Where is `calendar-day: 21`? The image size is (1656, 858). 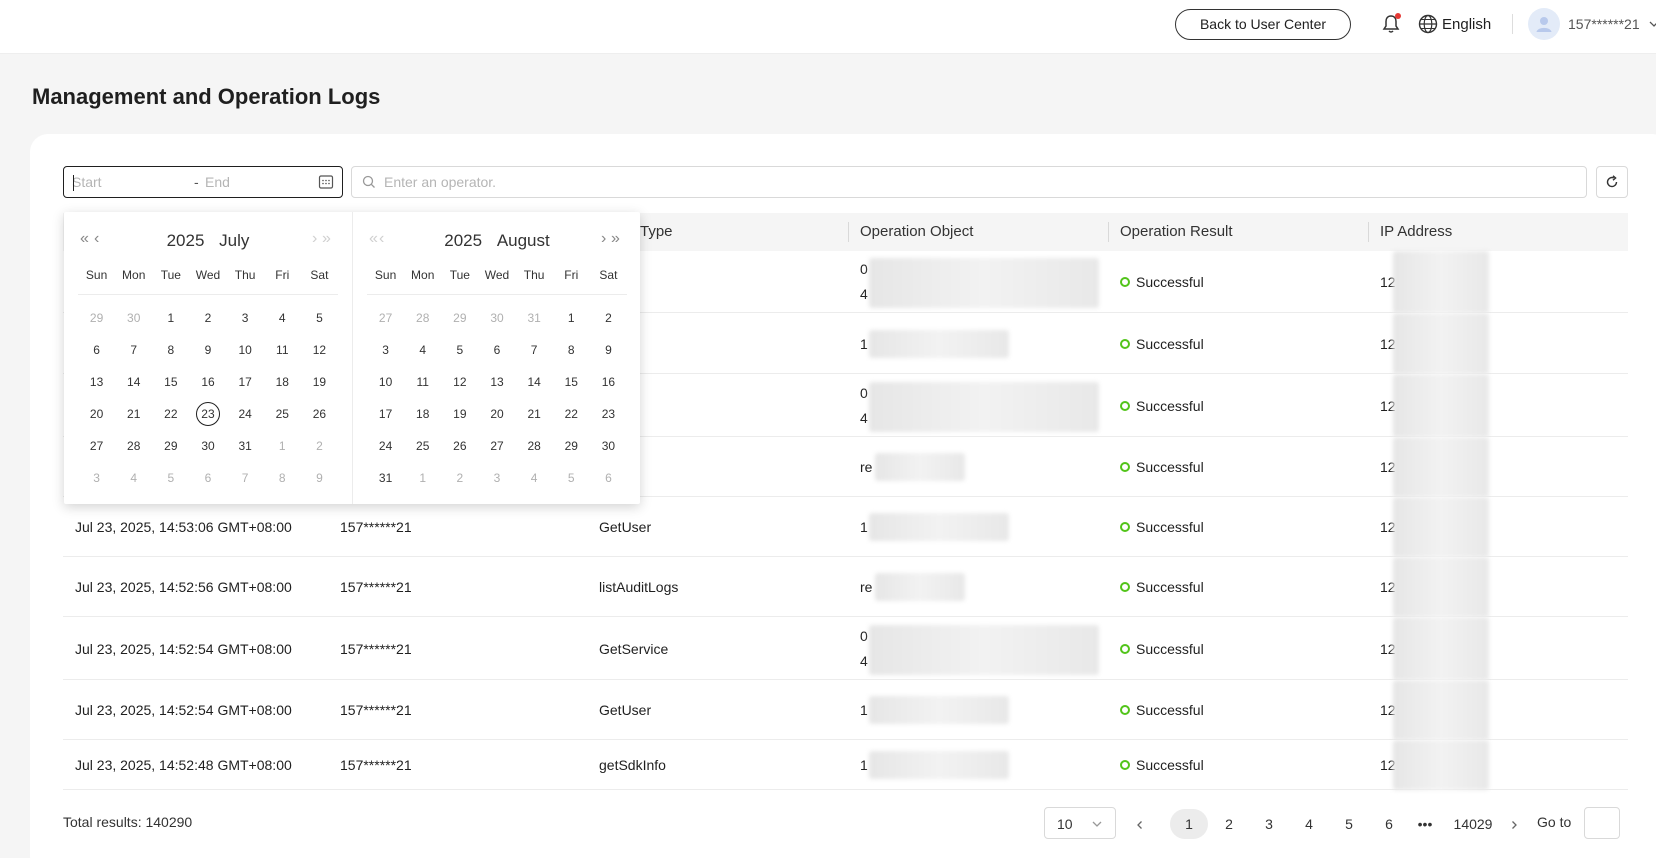 calendar-day: 21 is located at coordinates (534, 414).